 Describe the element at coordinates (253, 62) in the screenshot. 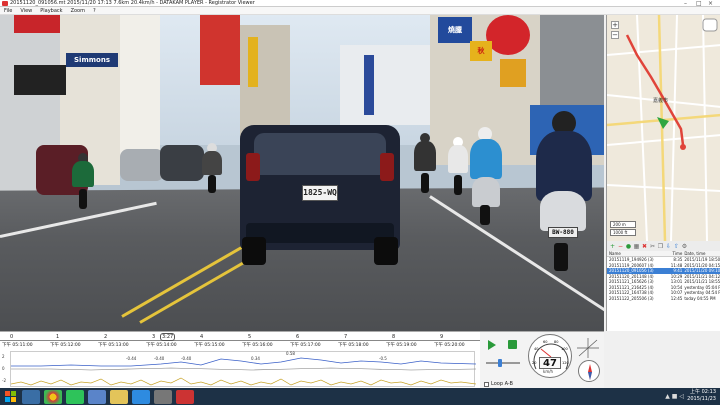

I see `yellow-sign` at that location.